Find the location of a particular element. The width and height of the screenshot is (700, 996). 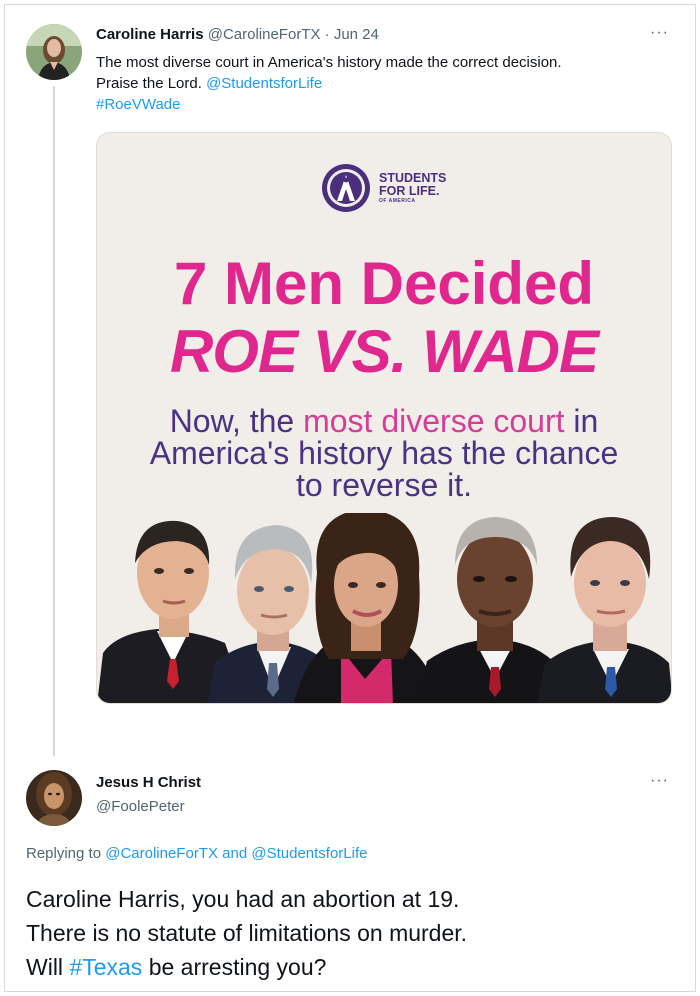

reply-line3-prefix: Will is located at coordinates (48, 967).